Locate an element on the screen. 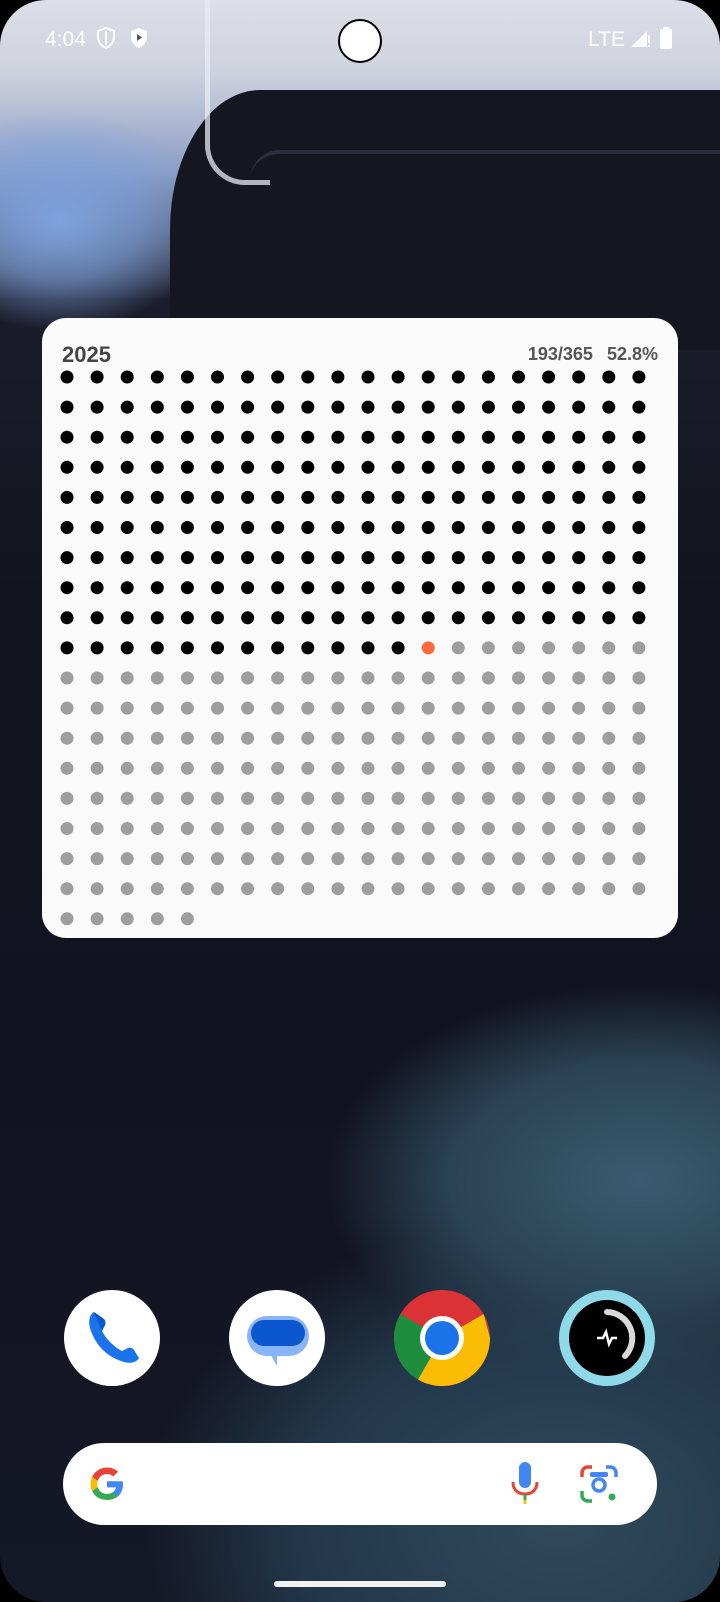  messages-app-icon is located at coordinates (277, 1338).